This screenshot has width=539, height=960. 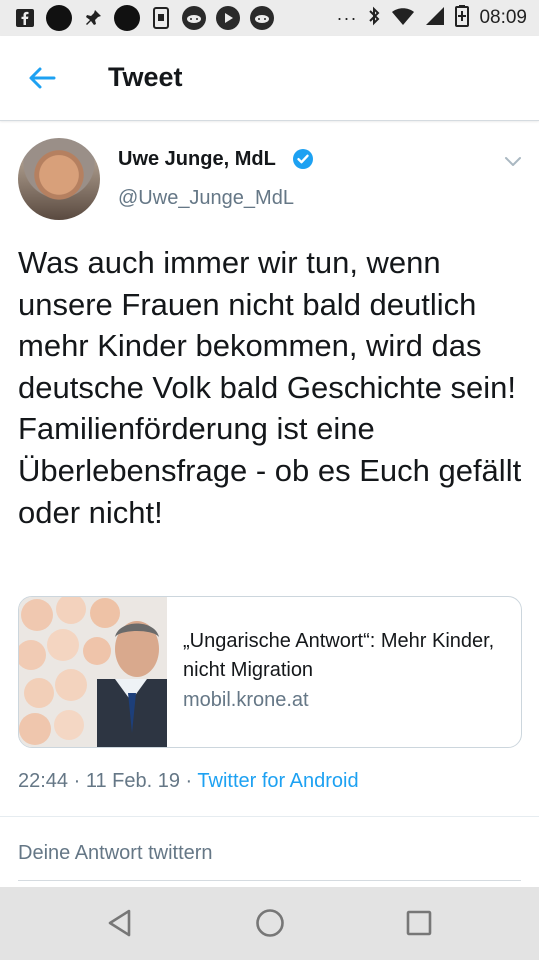 I want to click on link-preview-image, so click(x=93, y=672).